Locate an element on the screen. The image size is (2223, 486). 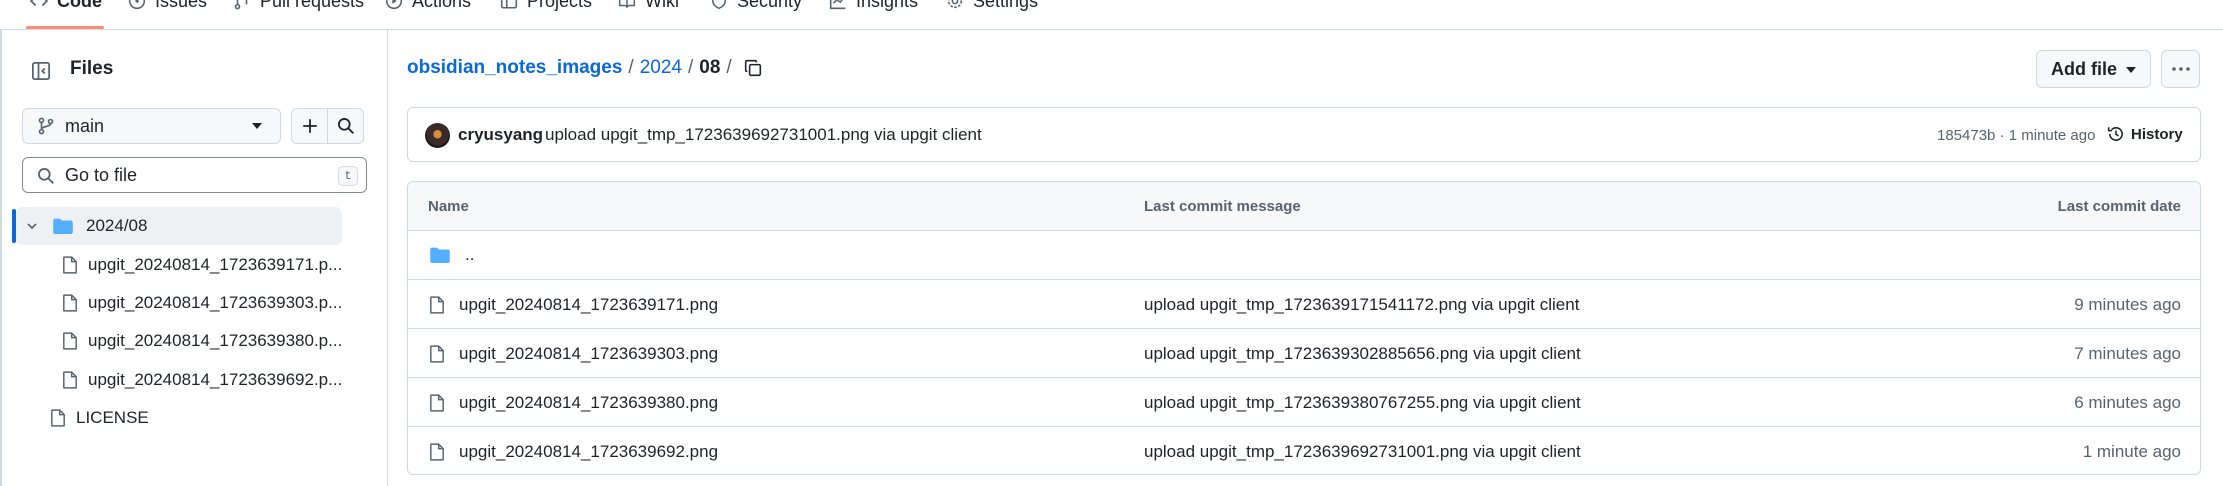
chevron-down-icon is located at coordinates (32, 226).